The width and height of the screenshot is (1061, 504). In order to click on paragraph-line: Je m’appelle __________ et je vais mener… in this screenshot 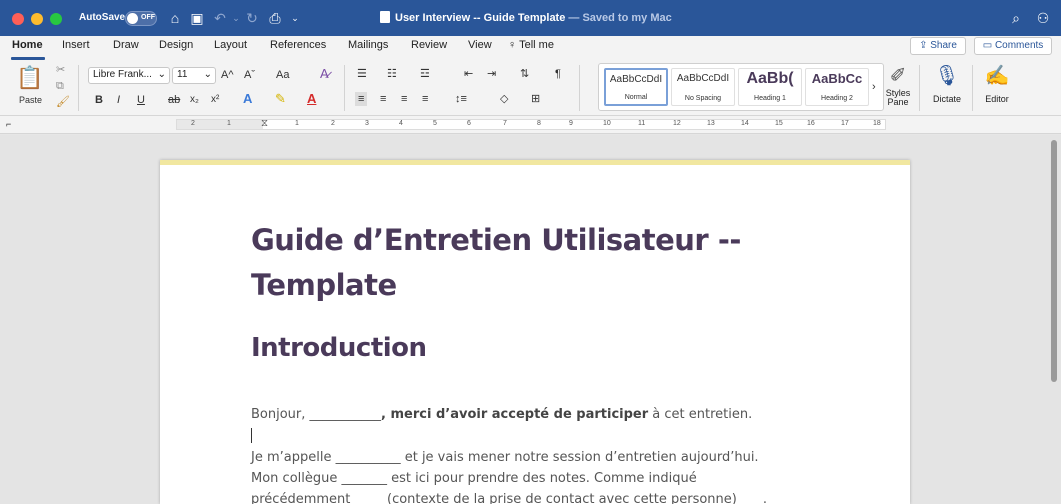, I will do `click(505, 458)`.